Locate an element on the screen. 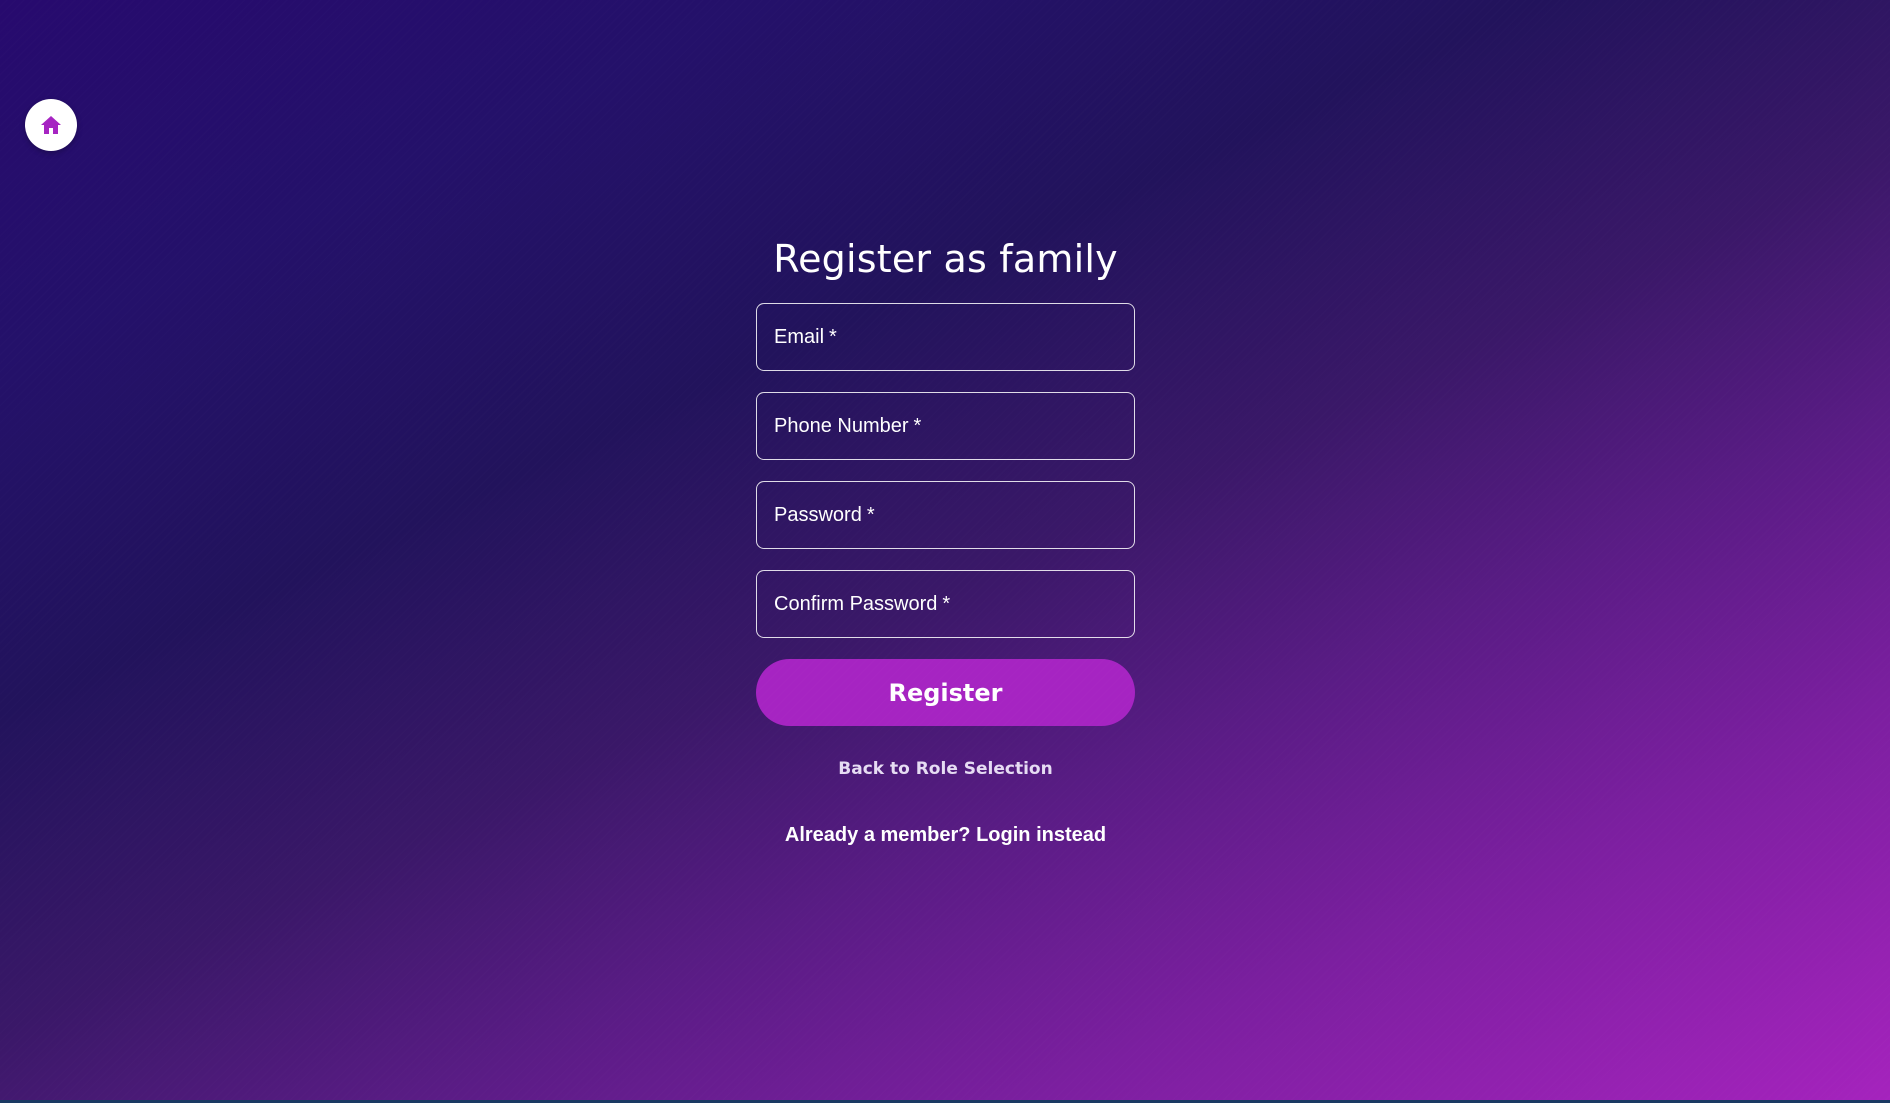  phone-number-field-label: Phone Number is located at coordinates (841, 425).